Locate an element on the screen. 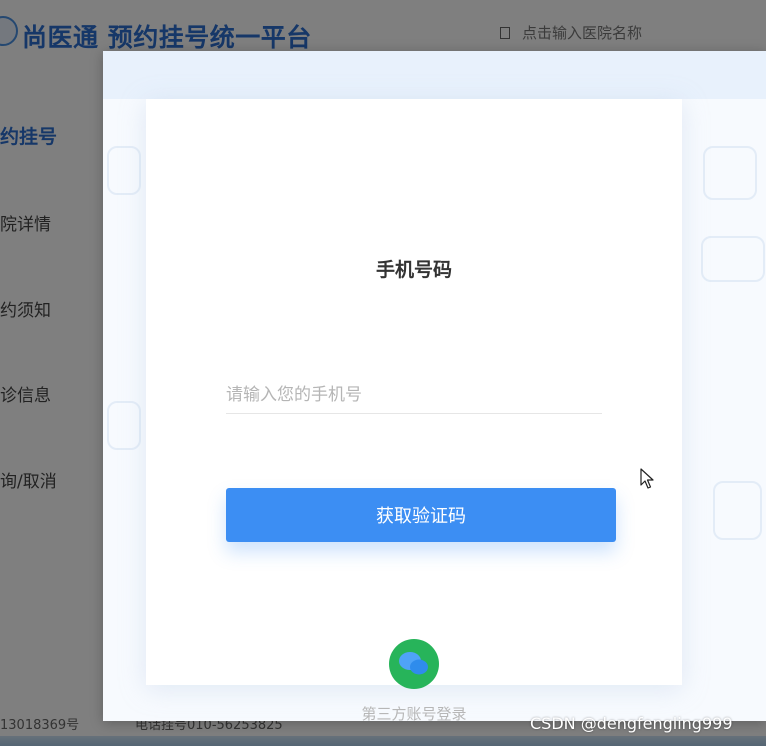  wechat-login-button is located at coordinates (414, 664).